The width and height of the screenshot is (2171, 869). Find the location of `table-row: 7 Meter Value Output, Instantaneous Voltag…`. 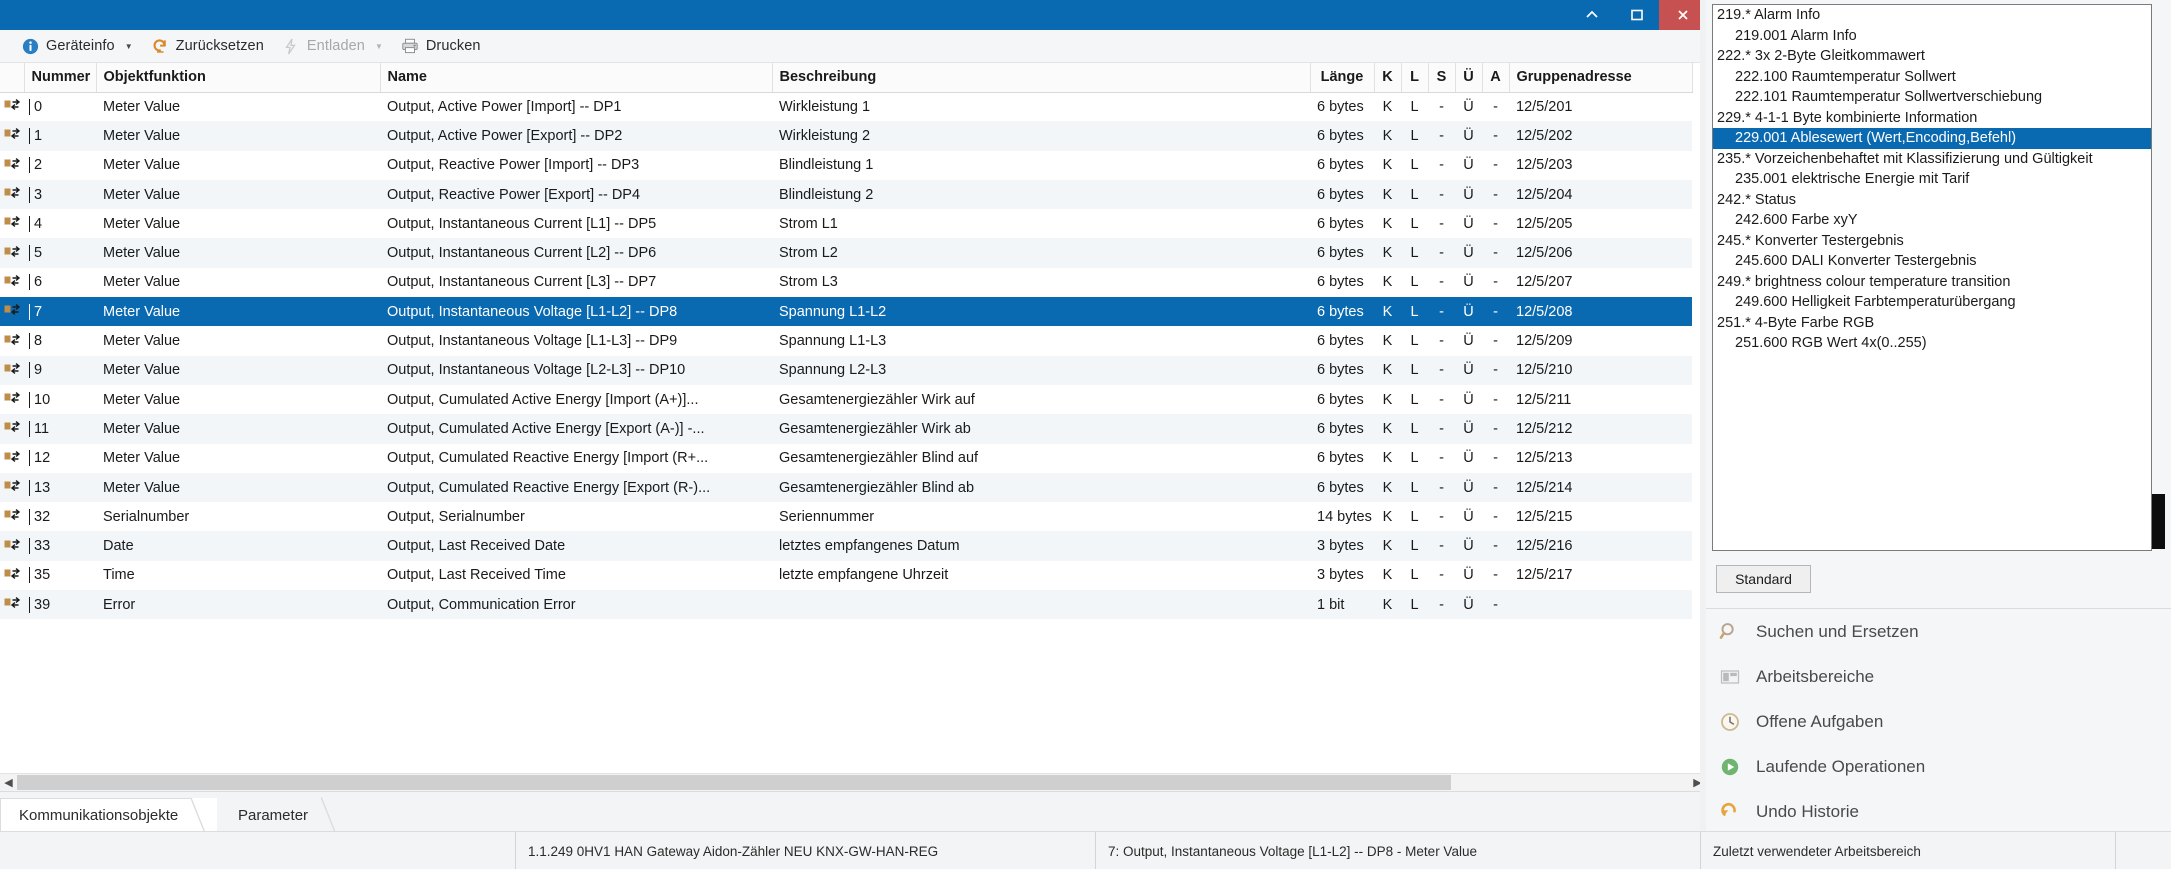

table-row: 7 Meter Value Output, Instantaneous Voltag… is located at coordinates (846, 312).